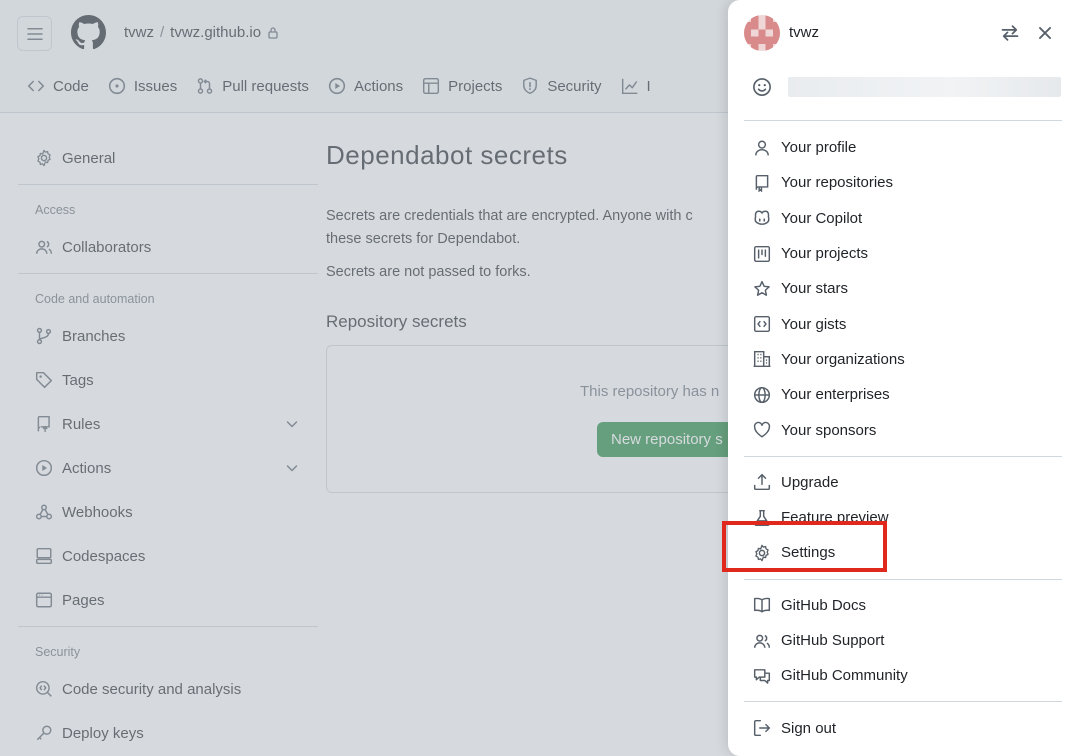  I want to click on people-icon, so click(762, 641).